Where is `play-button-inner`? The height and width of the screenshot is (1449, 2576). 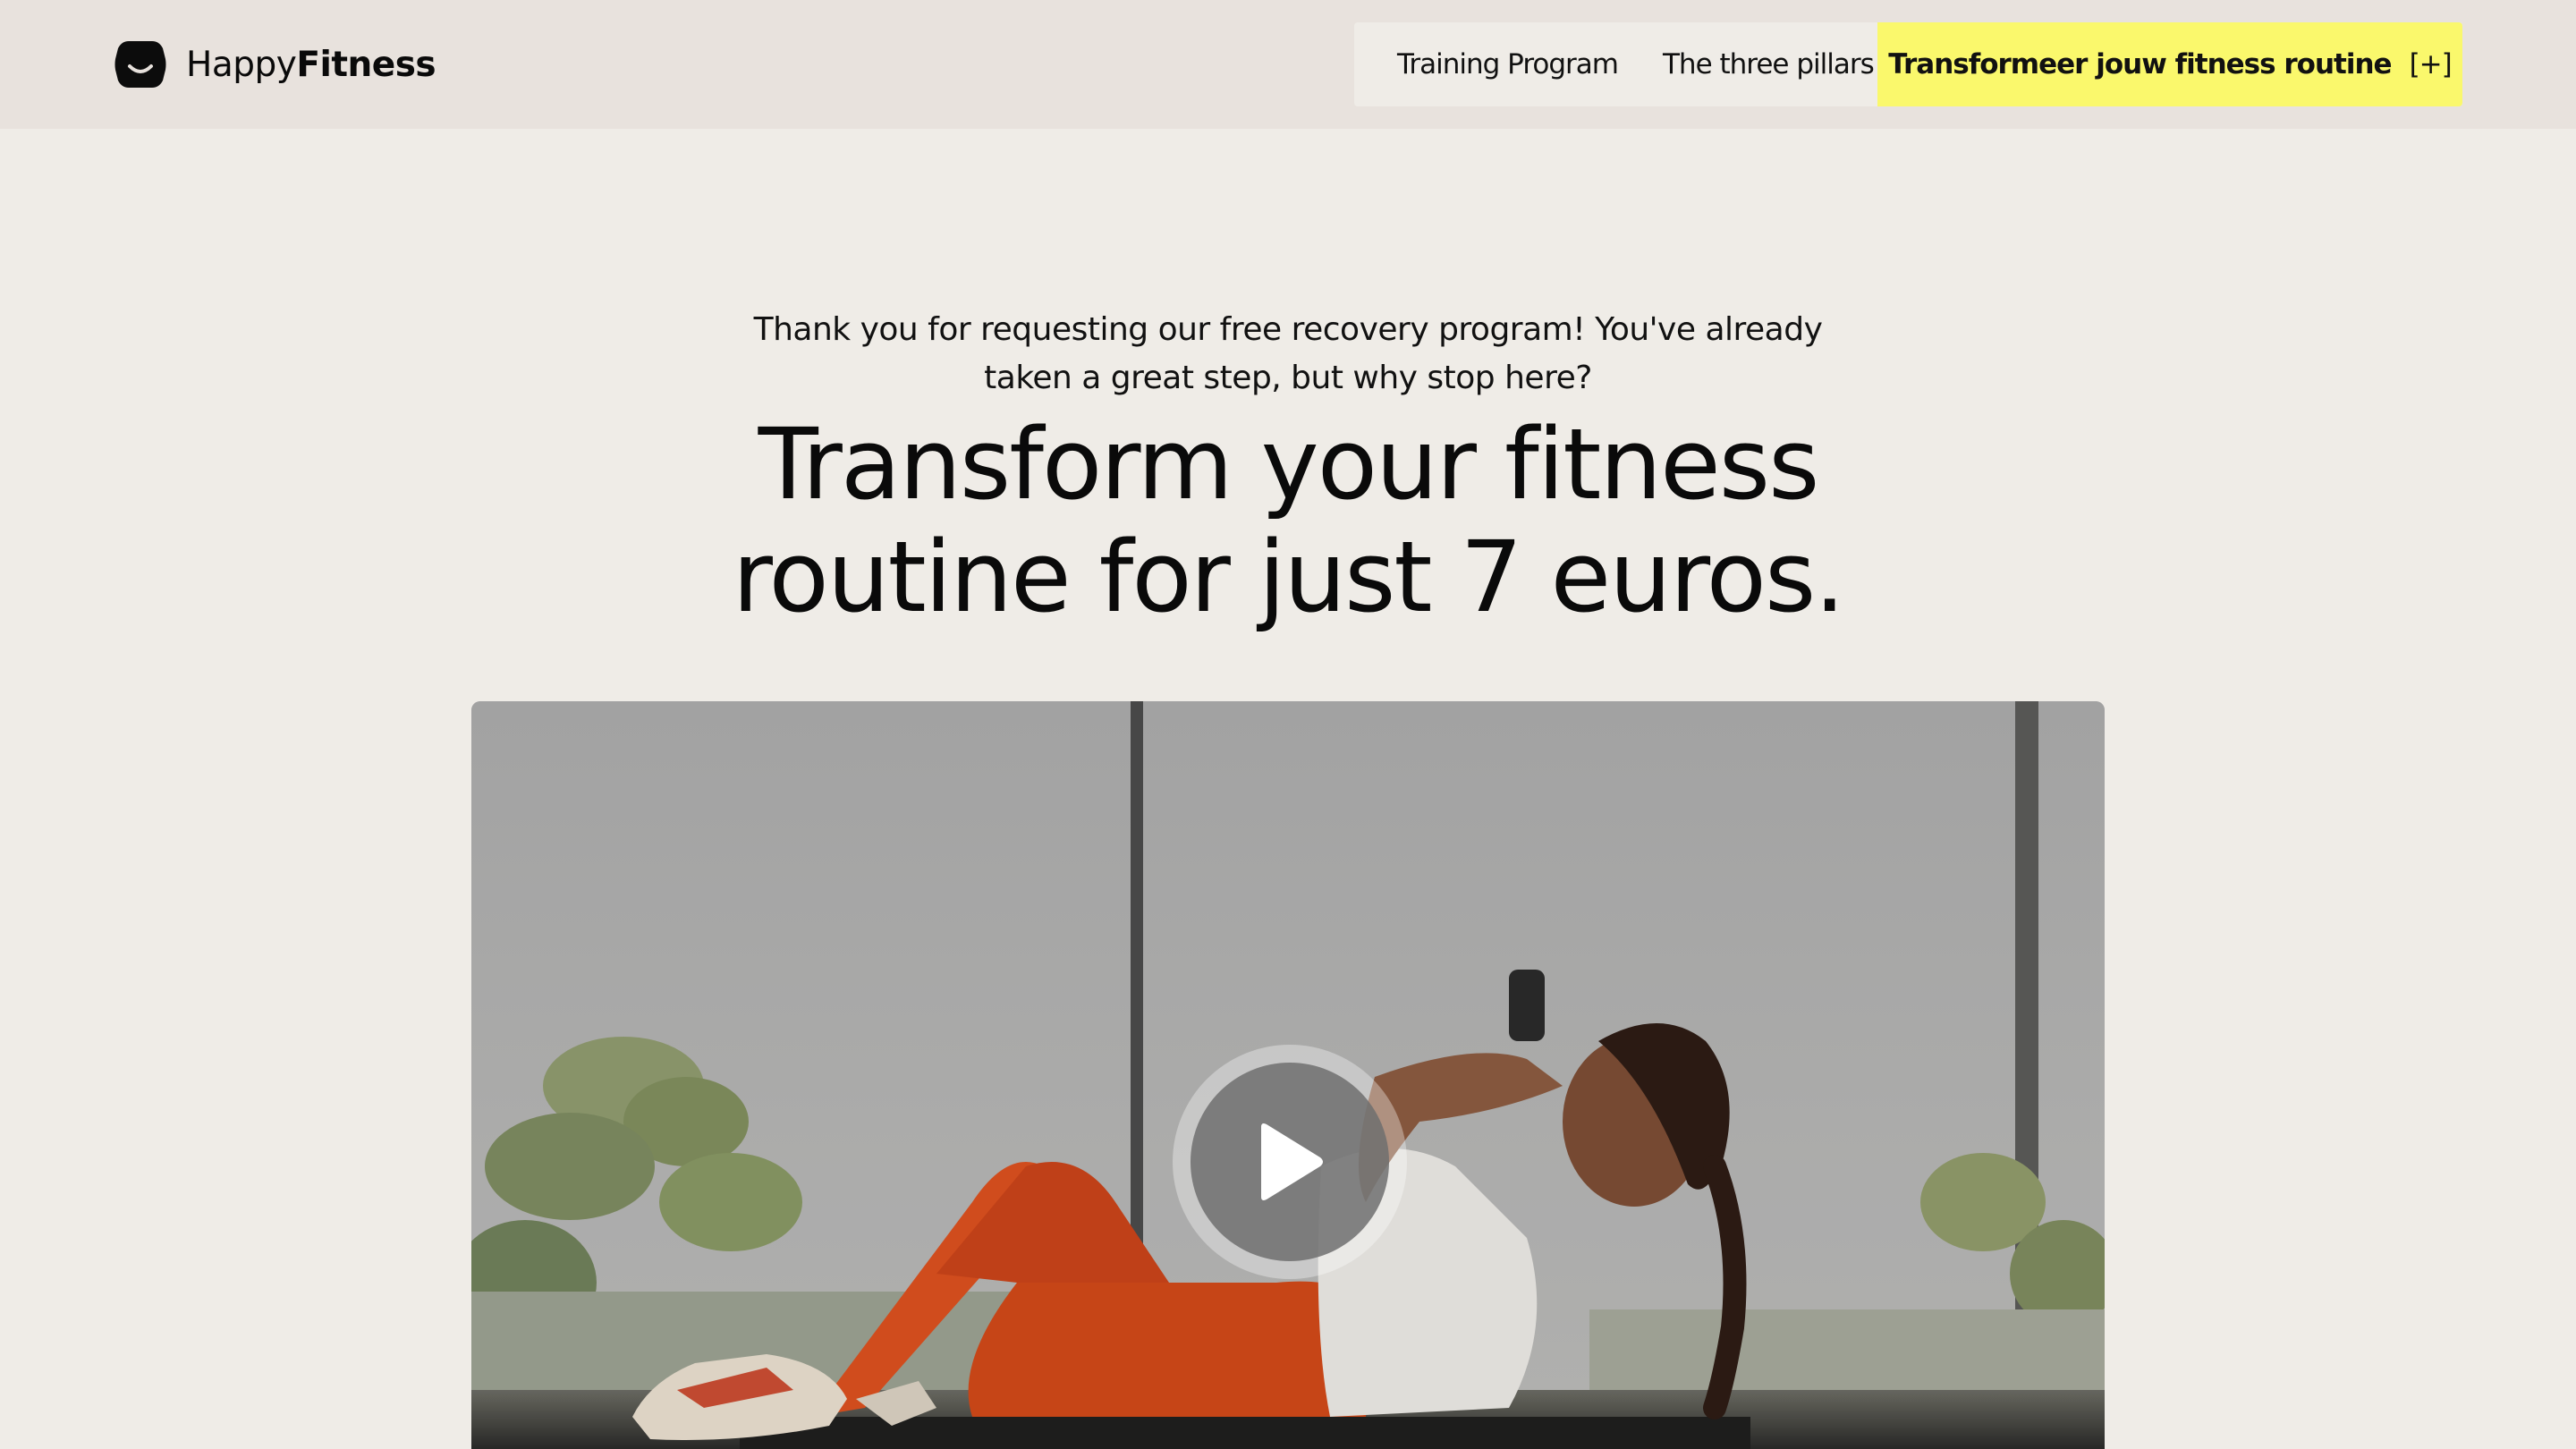
play-button-inner is located at coordinates (1290, 1162).